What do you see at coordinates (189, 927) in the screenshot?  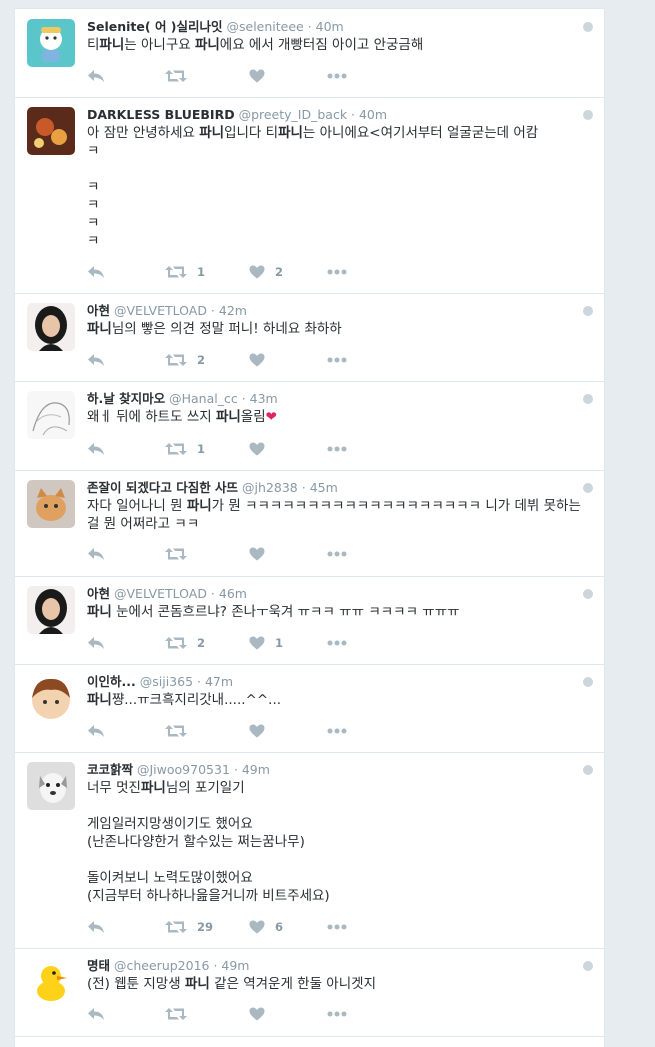 I see `retweet-button: 29` at bounding box center [189, 927].